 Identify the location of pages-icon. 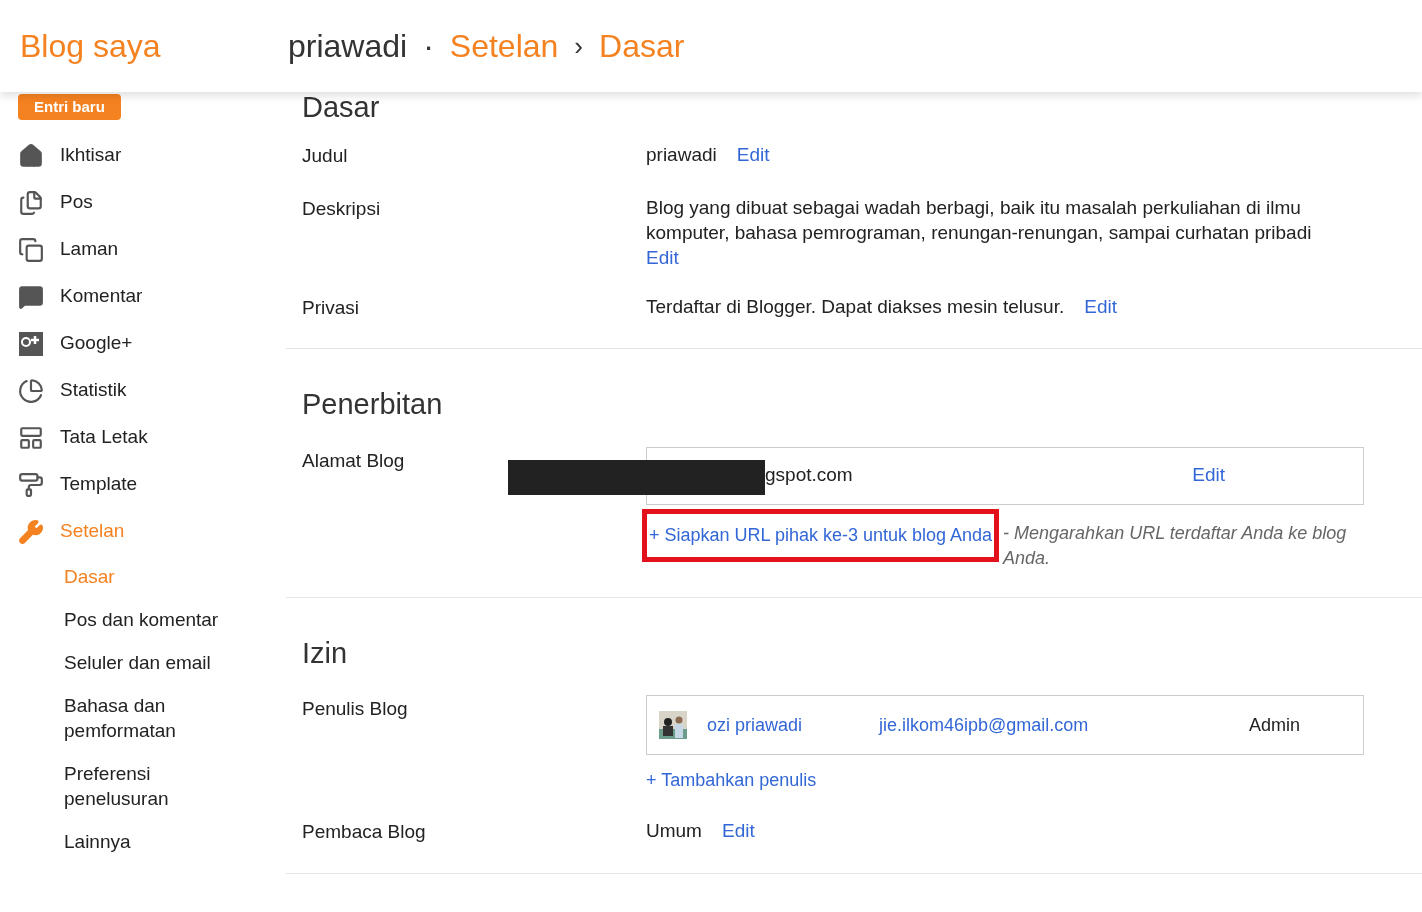
(31, 249).